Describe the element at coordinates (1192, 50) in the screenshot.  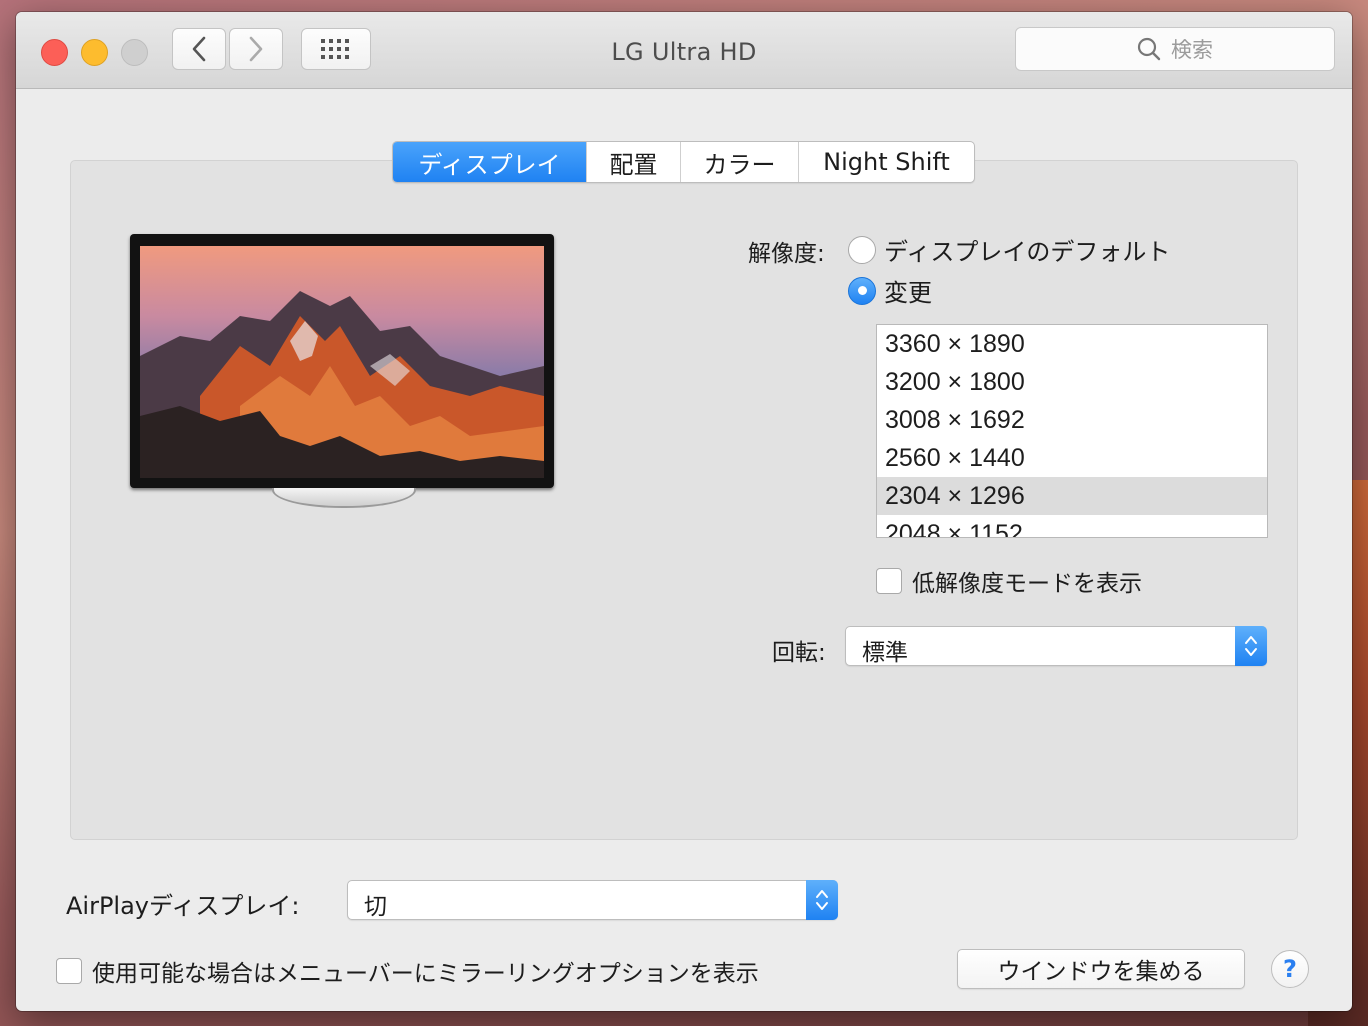
I see `search-placeholder: 検索` at that location.